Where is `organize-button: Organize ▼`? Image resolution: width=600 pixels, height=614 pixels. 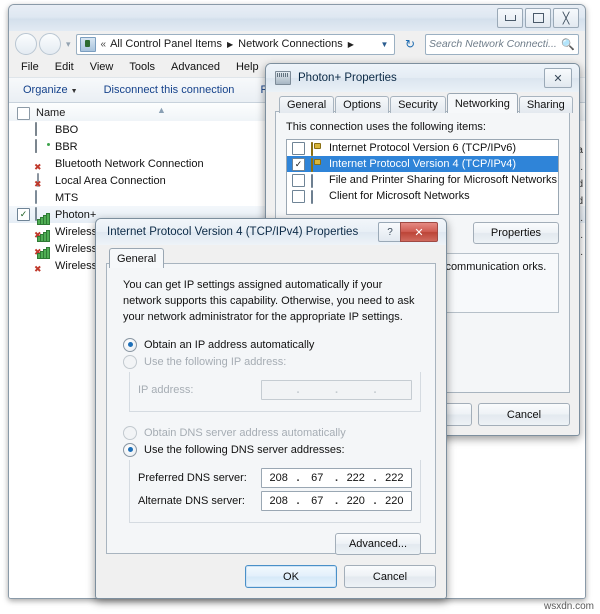 organize-button: Organize ▼ is located at coordinates (50, 90).